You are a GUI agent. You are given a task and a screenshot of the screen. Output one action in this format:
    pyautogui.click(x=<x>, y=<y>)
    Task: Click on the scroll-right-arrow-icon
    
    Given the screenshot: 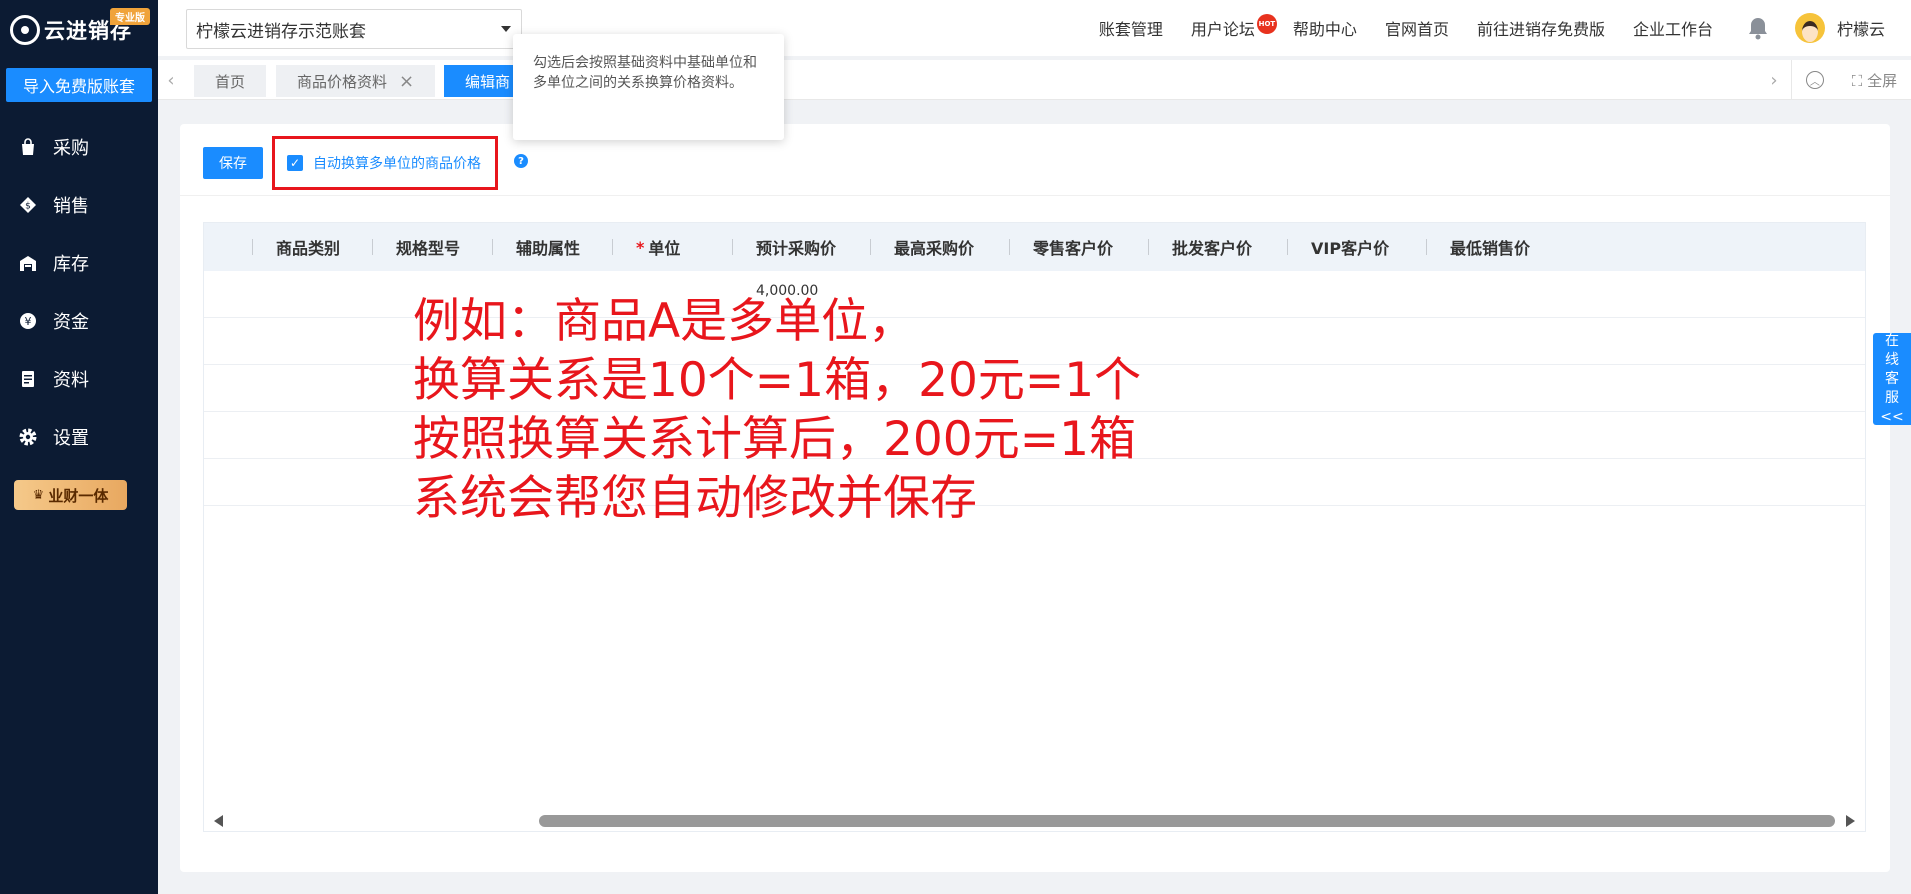 What is the action you would take?
    pyautogui.click(x=1850, y=821)
    